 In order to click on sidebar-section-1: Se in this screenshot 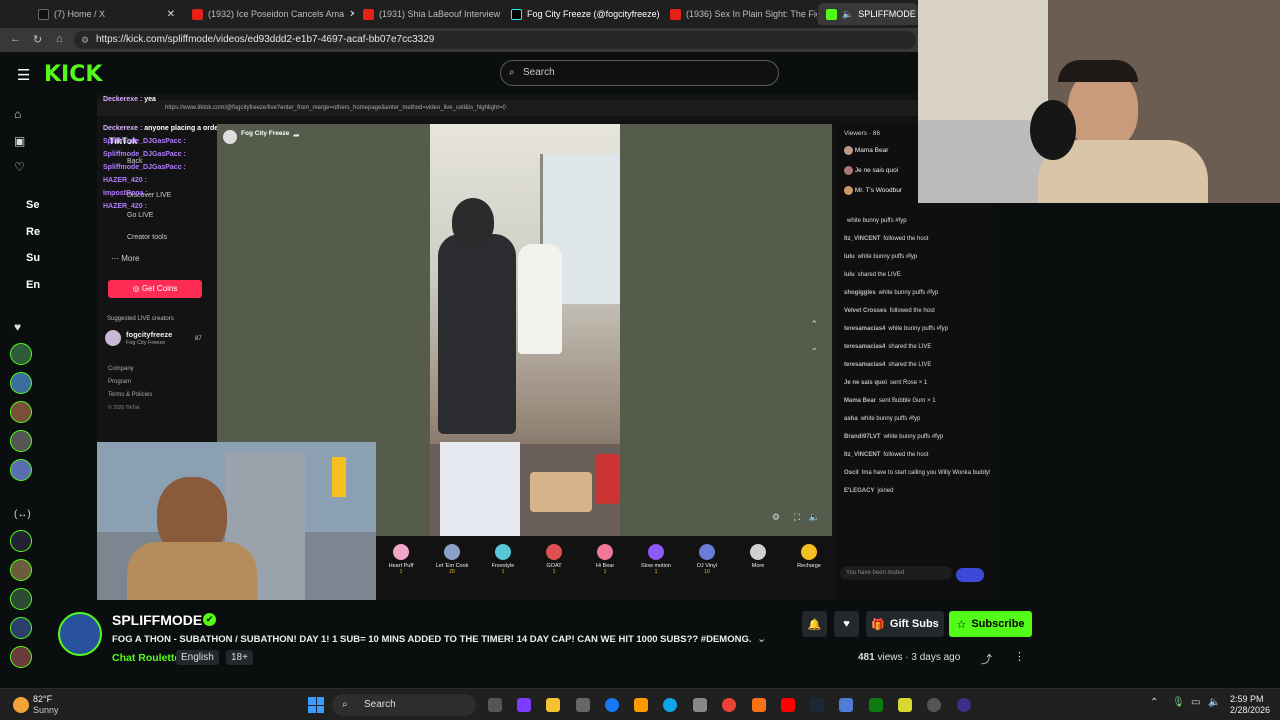, I will do `click(32, 205)`.